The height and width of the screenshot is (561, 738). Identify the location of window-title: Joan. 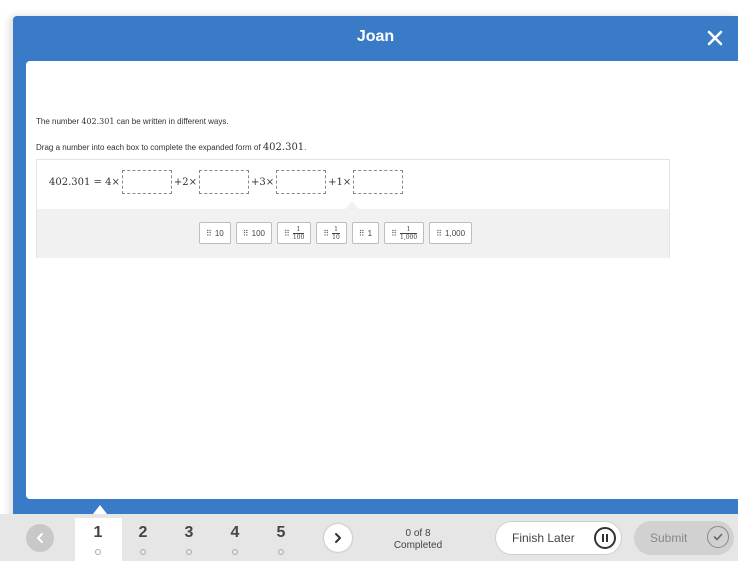
(375, 36).